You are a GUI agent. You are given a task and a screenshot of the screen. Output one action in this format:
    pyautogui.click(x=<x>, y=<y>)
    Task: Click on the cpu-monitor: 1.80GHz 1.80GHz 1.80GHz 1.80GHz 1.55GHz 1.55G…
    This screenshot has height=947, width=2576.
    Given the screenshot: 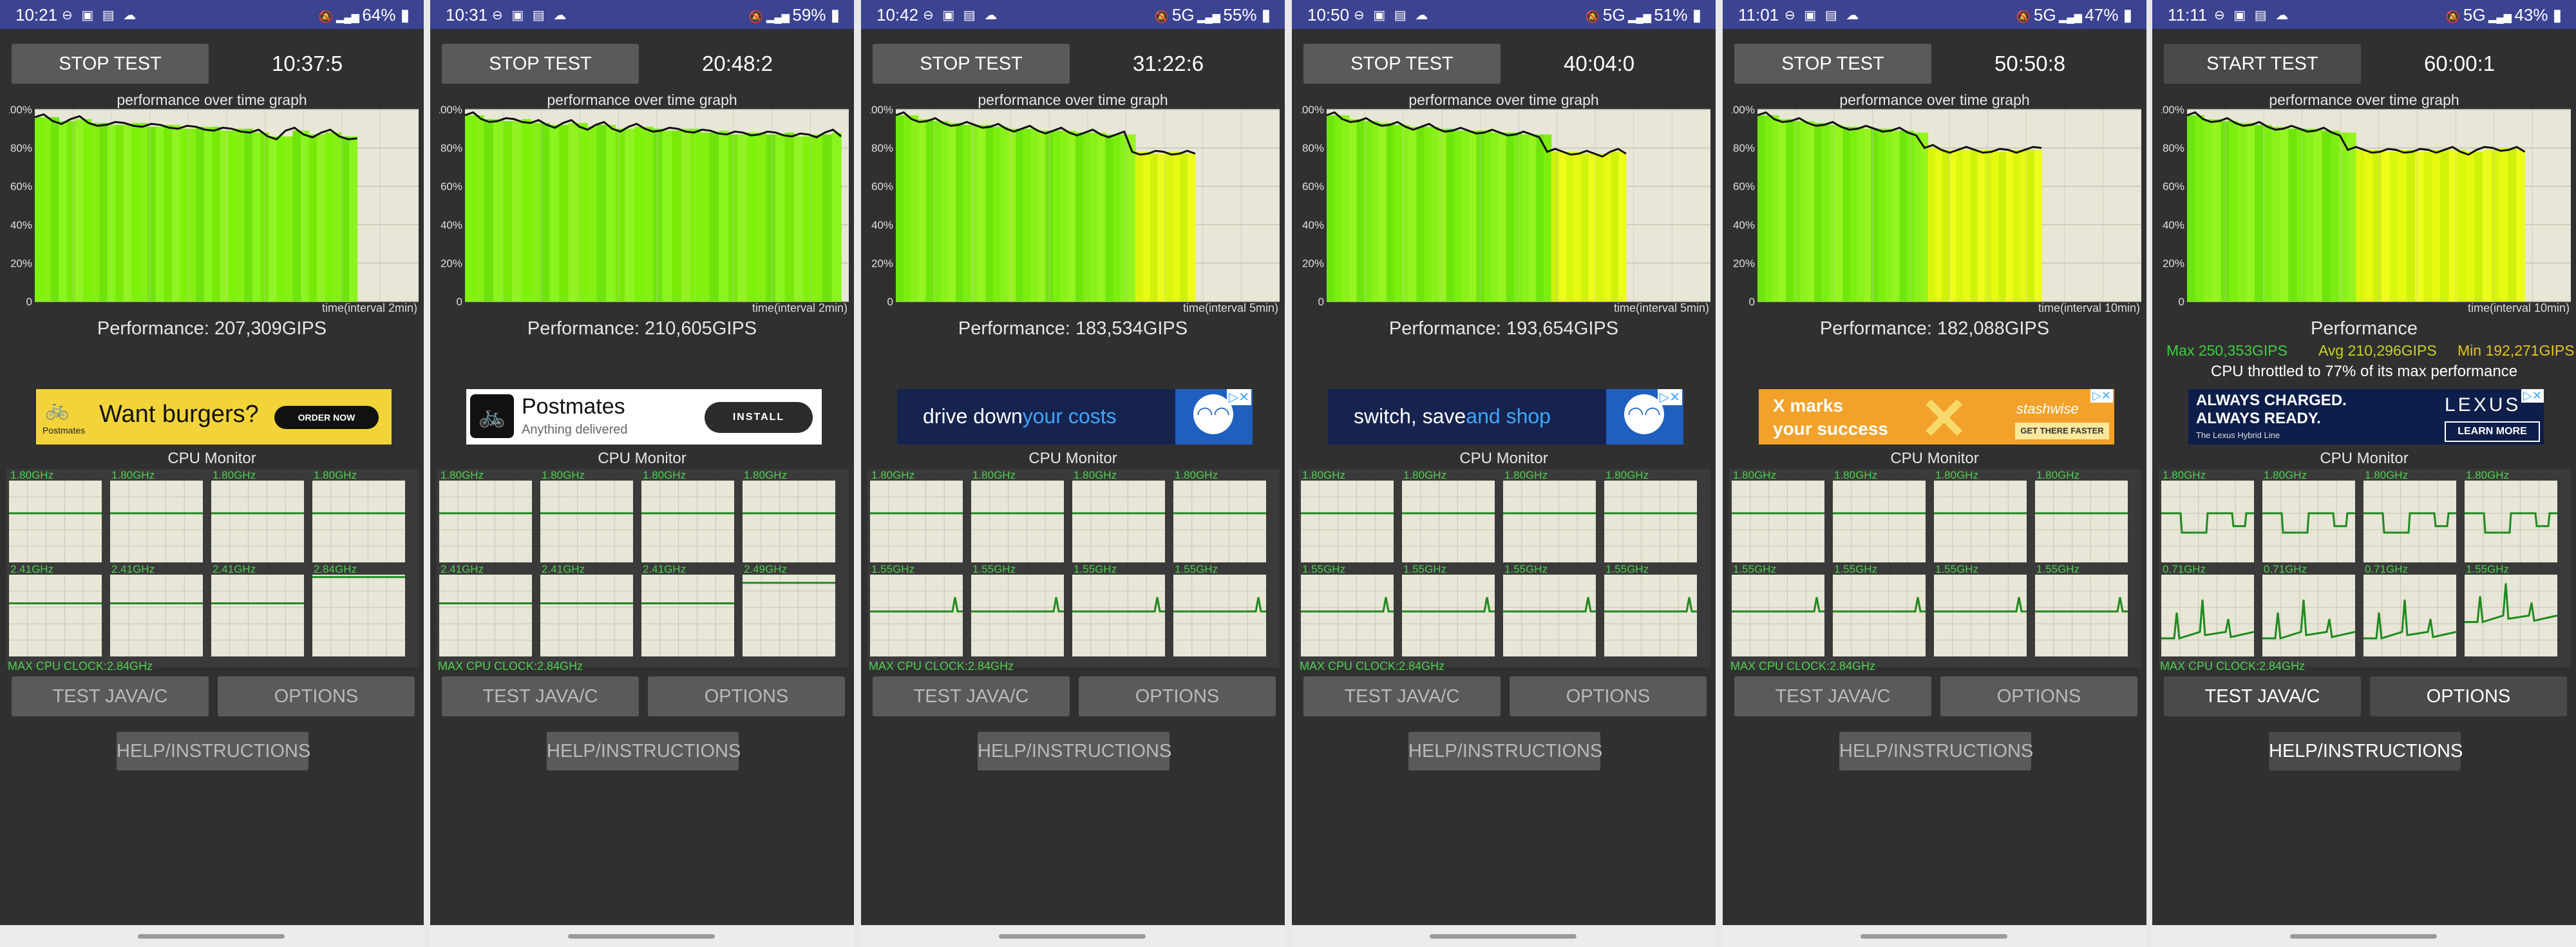 What is the action you would take?
    pyautogui.click(x=1935, y=568)
    